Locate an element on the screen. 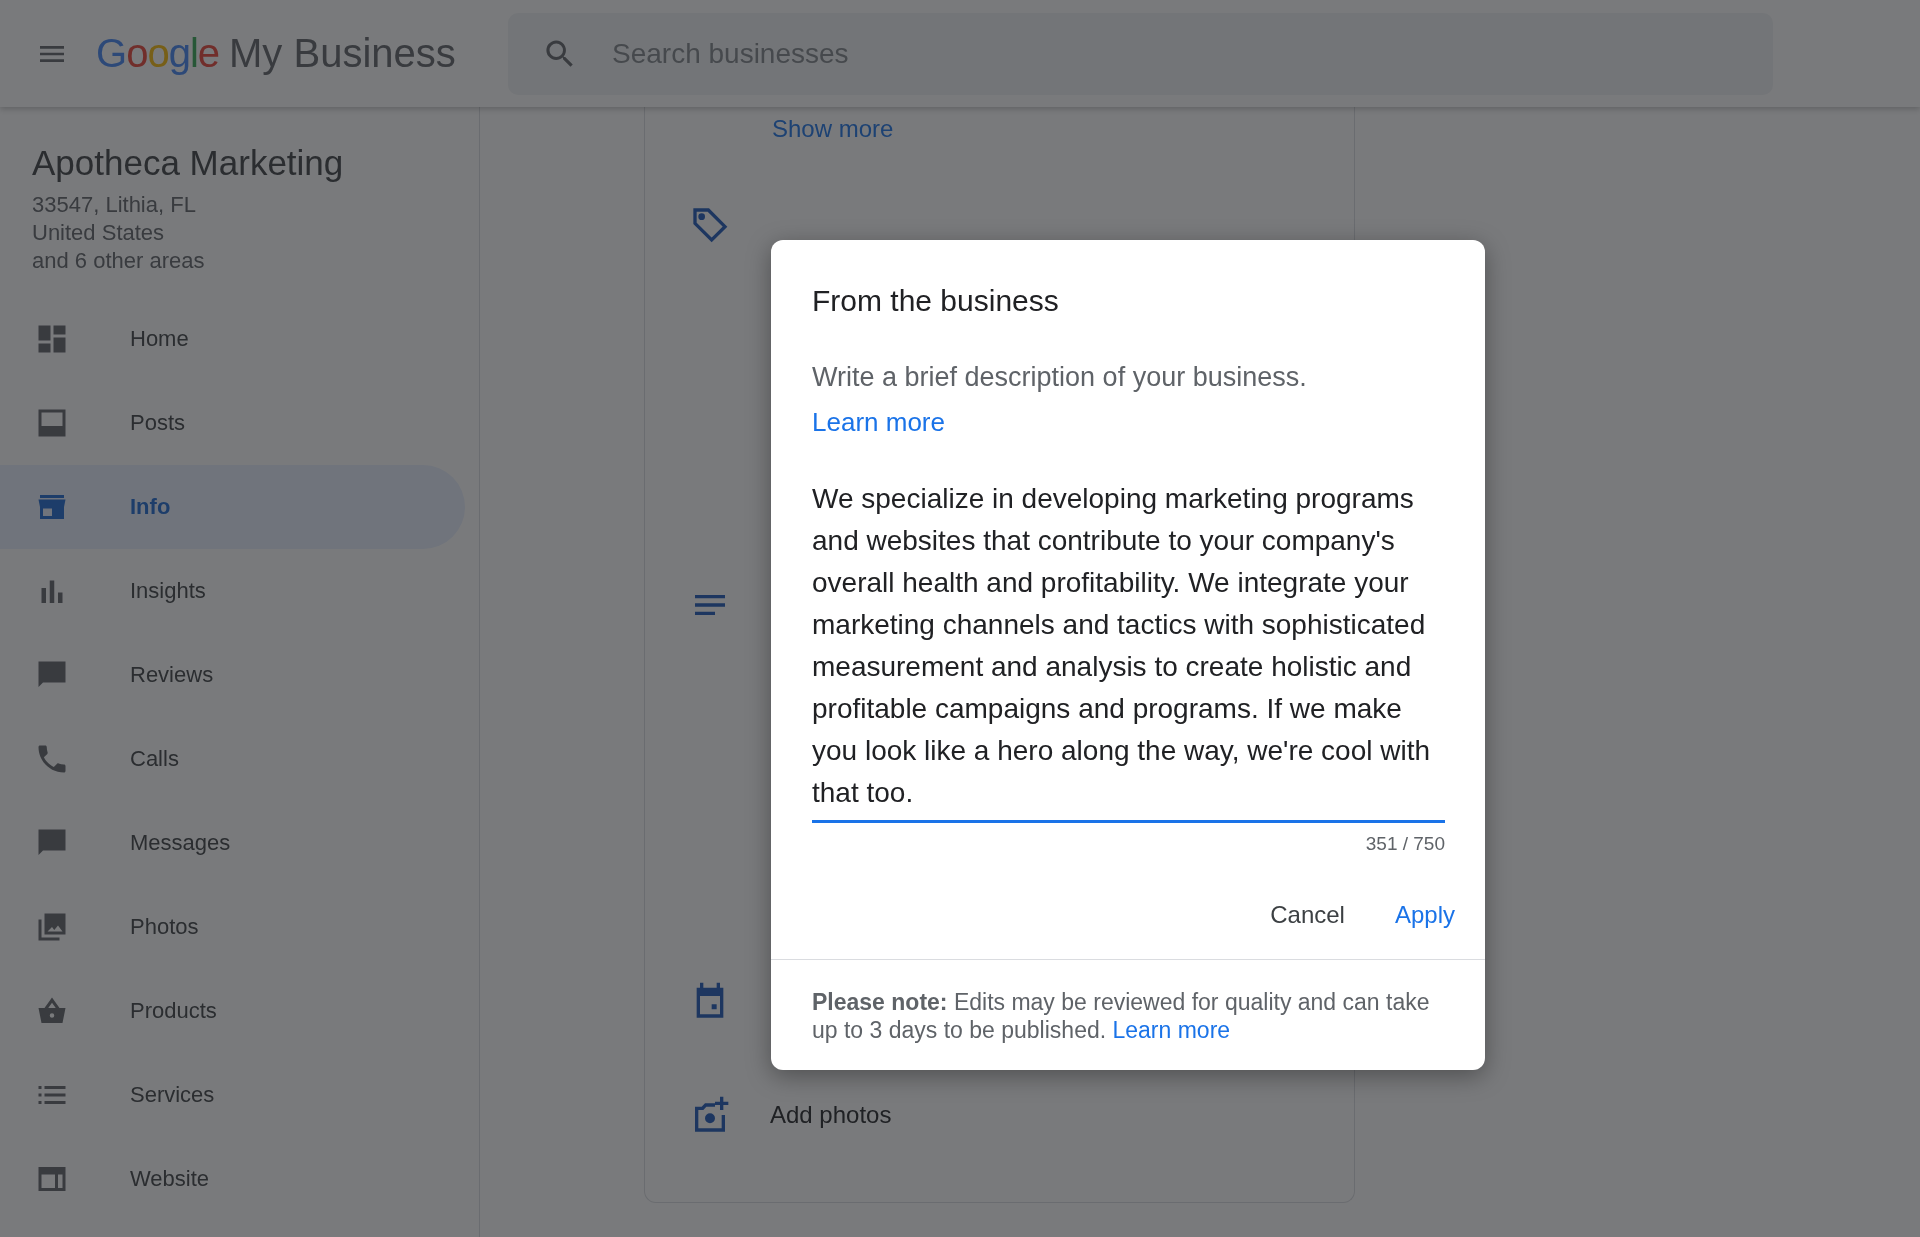  show-more-link: Show more is located at coordinates (833, 129).